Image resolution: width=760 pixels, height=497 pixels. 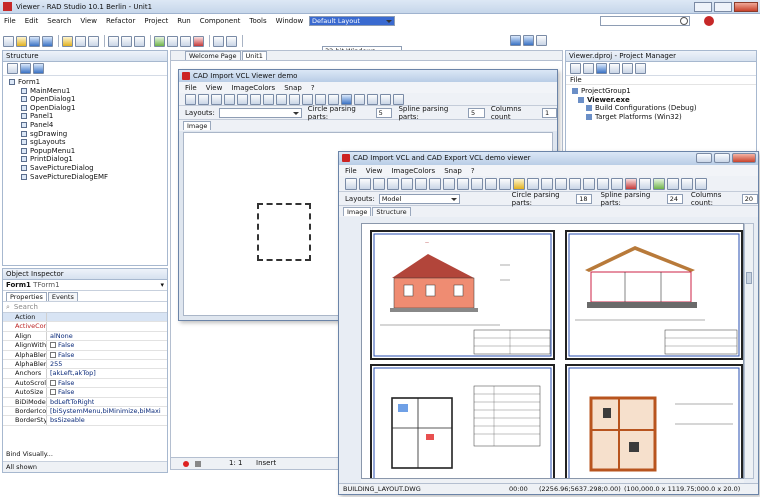 What do you see at coordinates (749, 198) in the screenshot?
I see `viewer2-columns-input: 20` at bounding box center [749, 198].